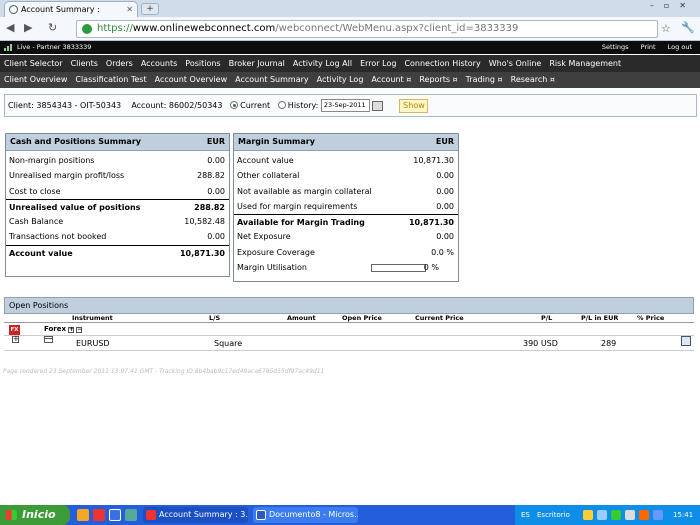  Describe the element at coordinates (414, 105) in the screenshot. I see `show-button: Show` at that location.